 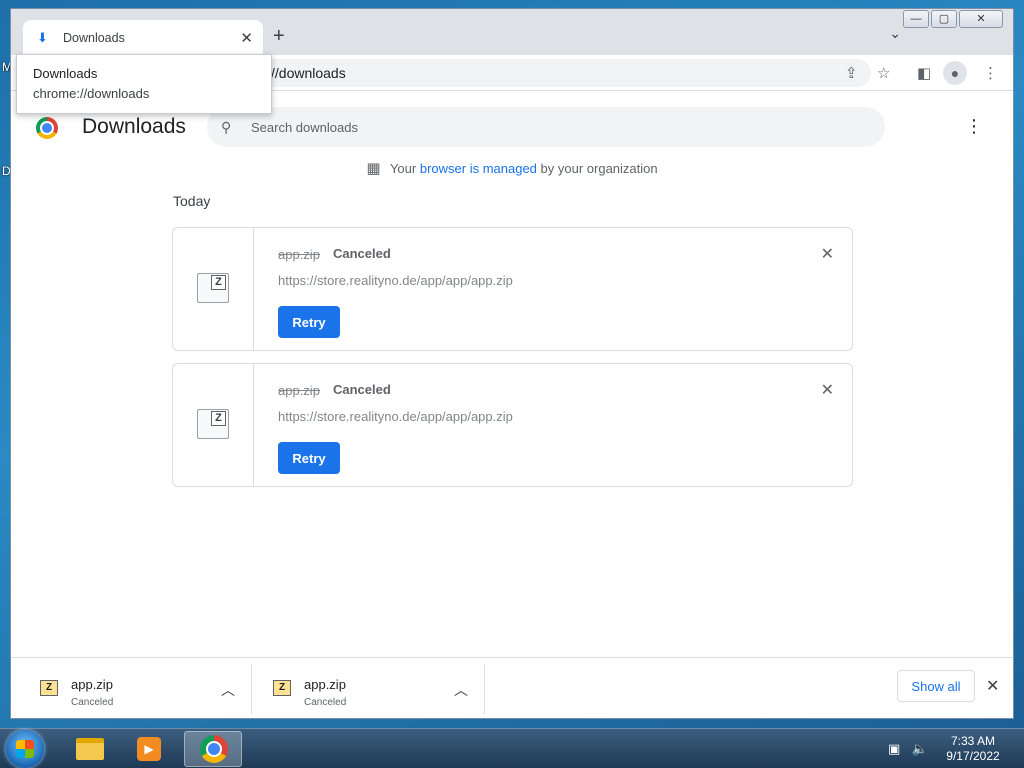 What do you see at coordinates (373, 168) in the screenshot?
I see `building-icon: ▦` at bounding box center [373, 168].